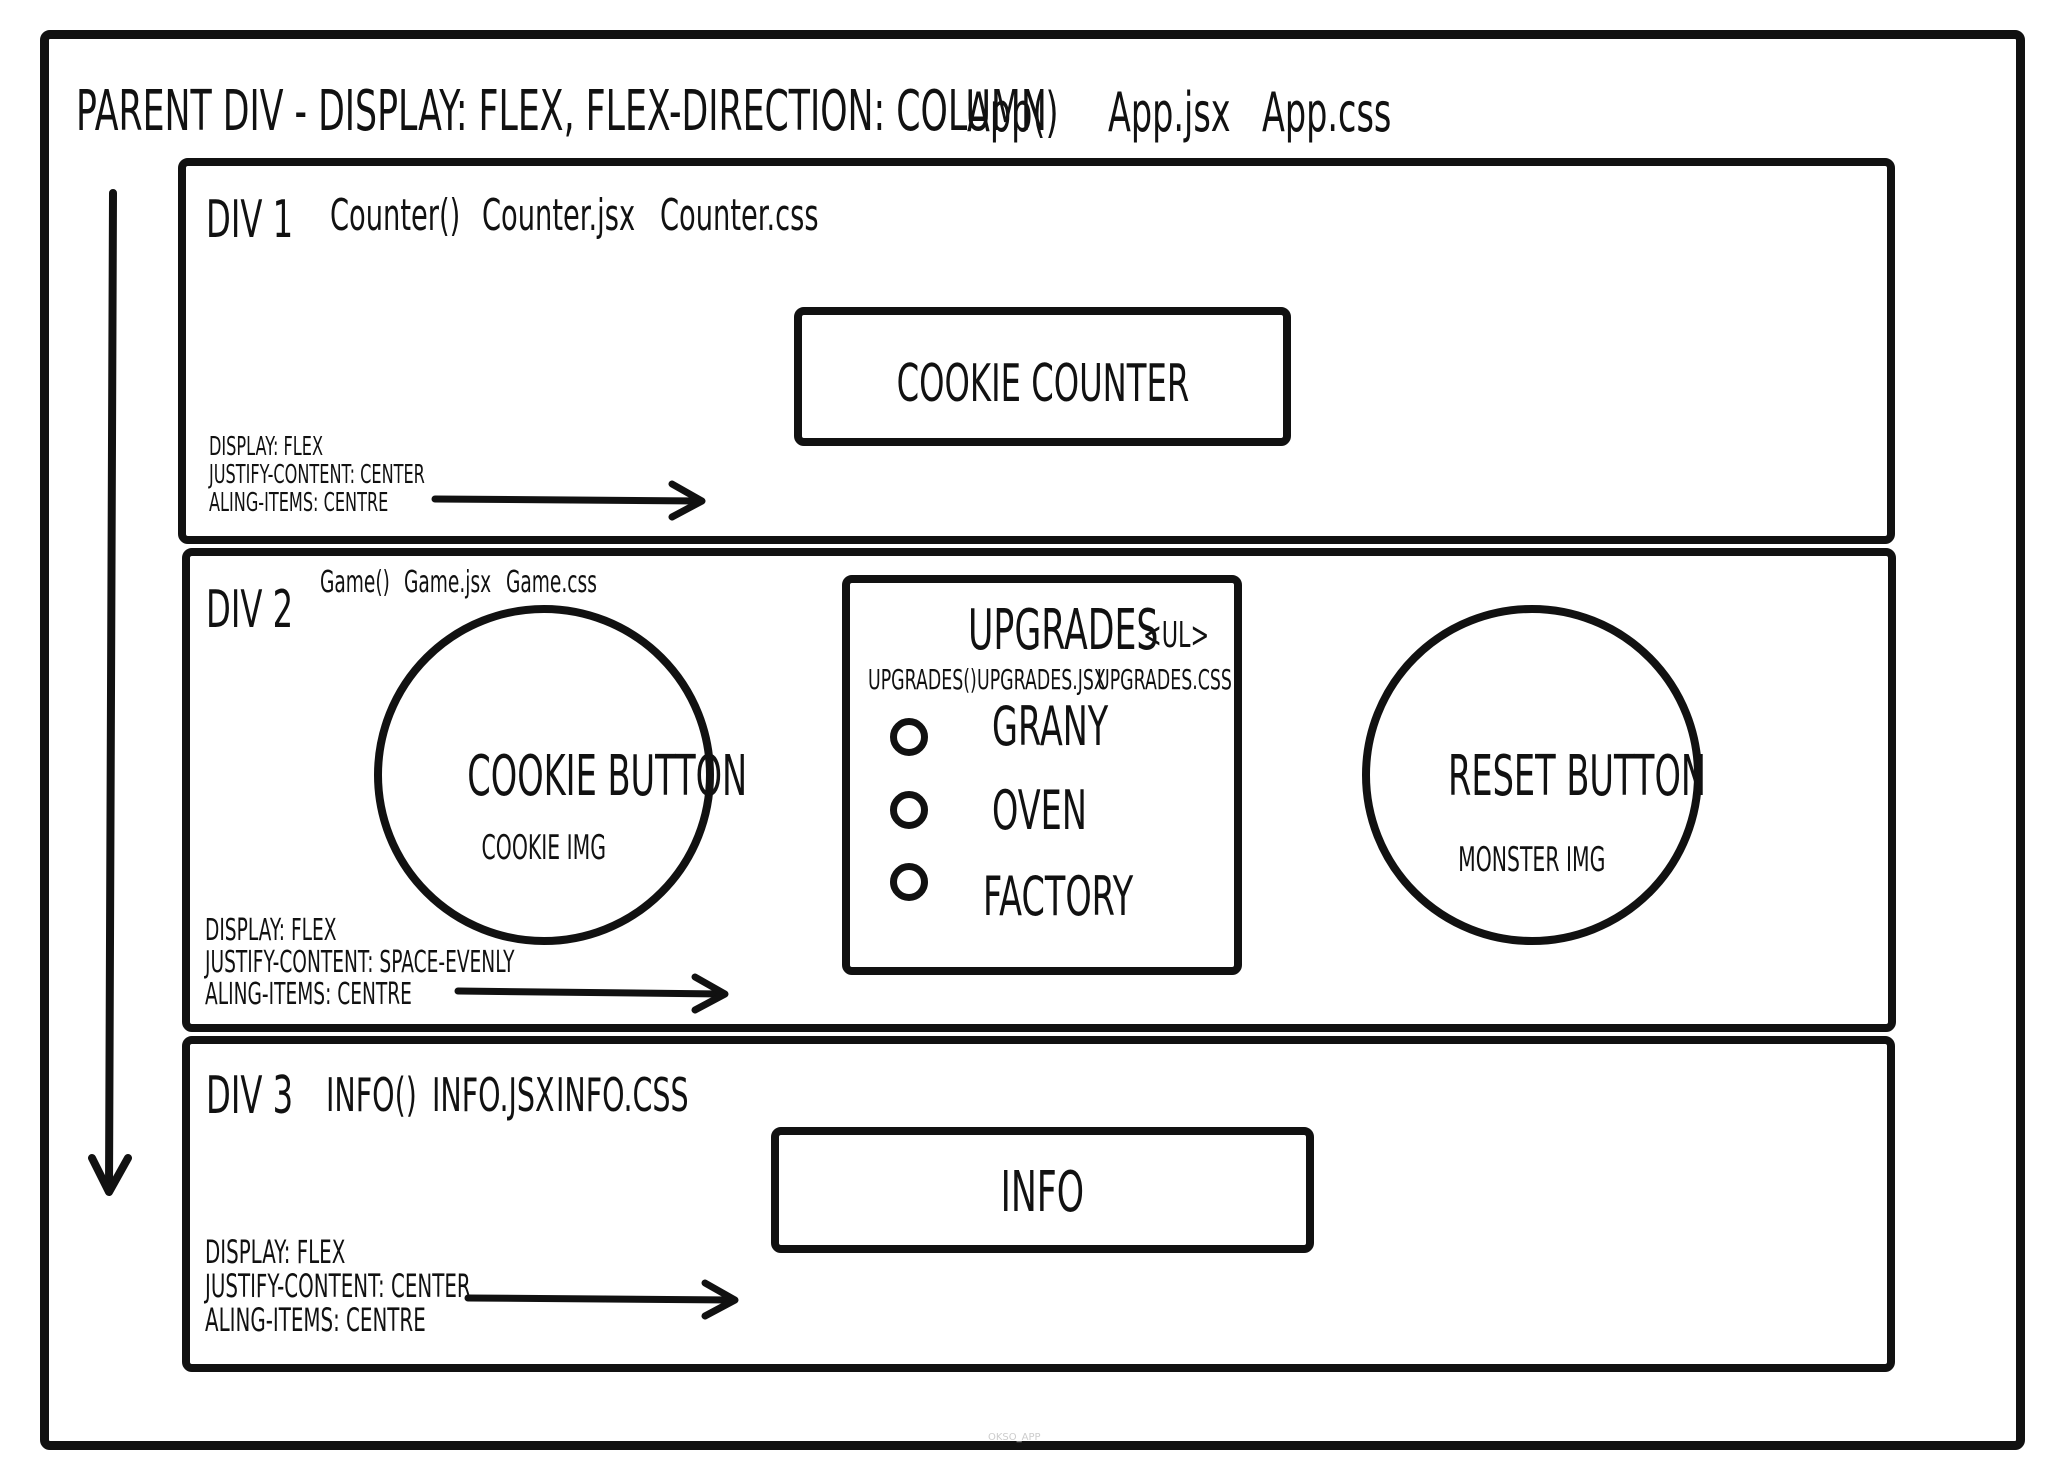 Image resolution: width=2055 pixels, height=1470 pixels. What do you see at coordinates (110, 692) in the screenshot?
I see `column-direction-arrow` at bounding box center [110, 692].